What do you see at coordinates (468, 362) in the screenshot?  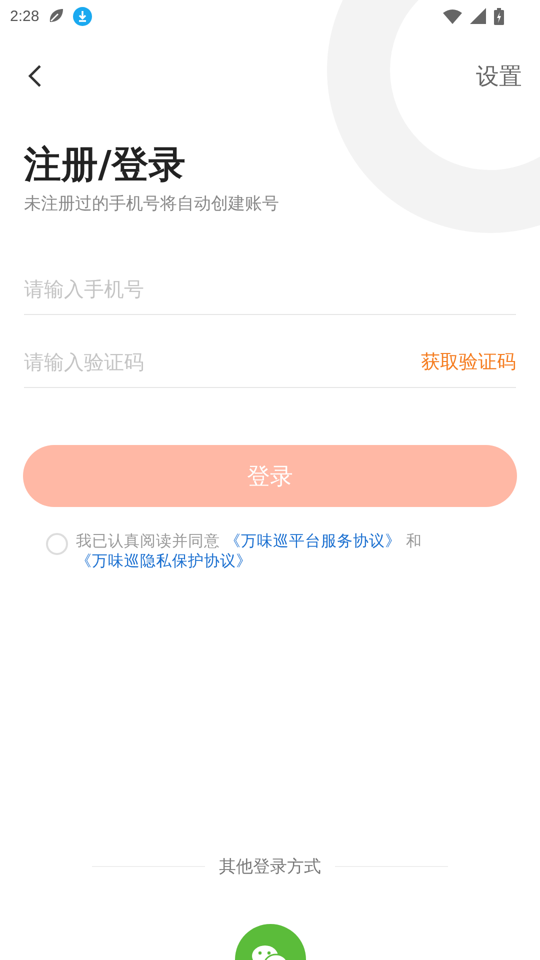 I see `get-code-button: 获取验证码` at bounding box center [468, 362].